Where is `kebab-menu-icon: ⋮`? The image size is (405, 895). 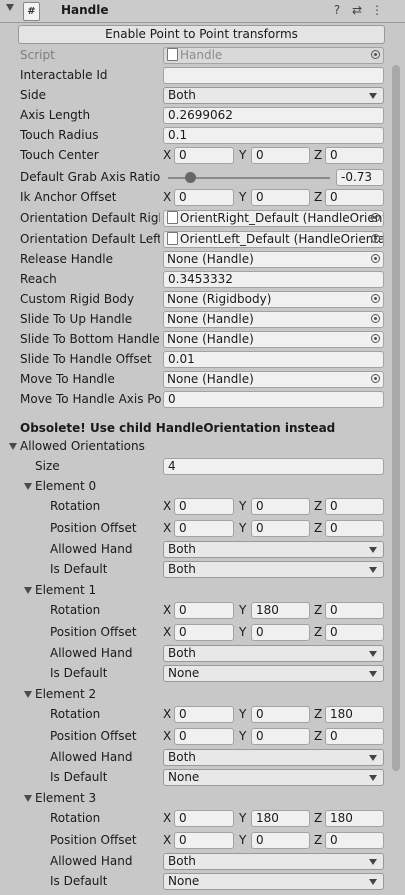
kebab-menu-icon: ⋮ is located at coordinates (377, 10).